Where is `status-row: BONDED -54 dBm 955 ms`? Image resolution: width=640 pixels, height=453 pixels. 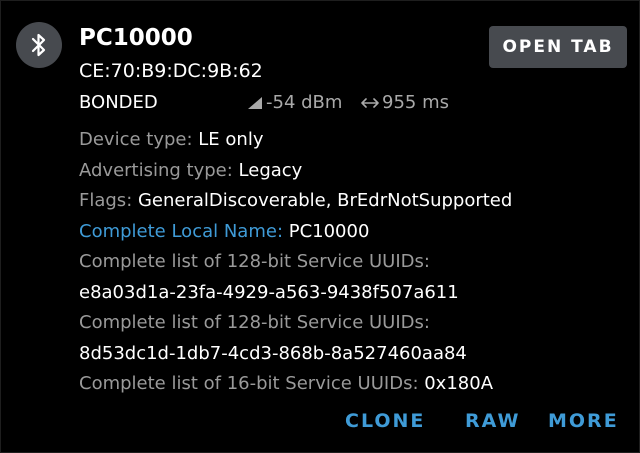
status-row: BONDED -54 dBm 955 ms is located at coordinates (279, 103).